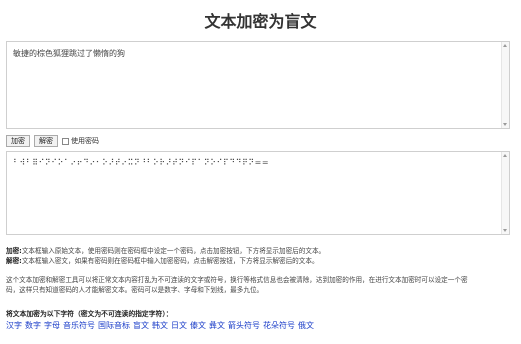  Describe the element at coordinates (69, 53) in the screenshot. I see `plaintext-value: 敏捷的棕色狐狸跳过了懒惰的狗` at that location.